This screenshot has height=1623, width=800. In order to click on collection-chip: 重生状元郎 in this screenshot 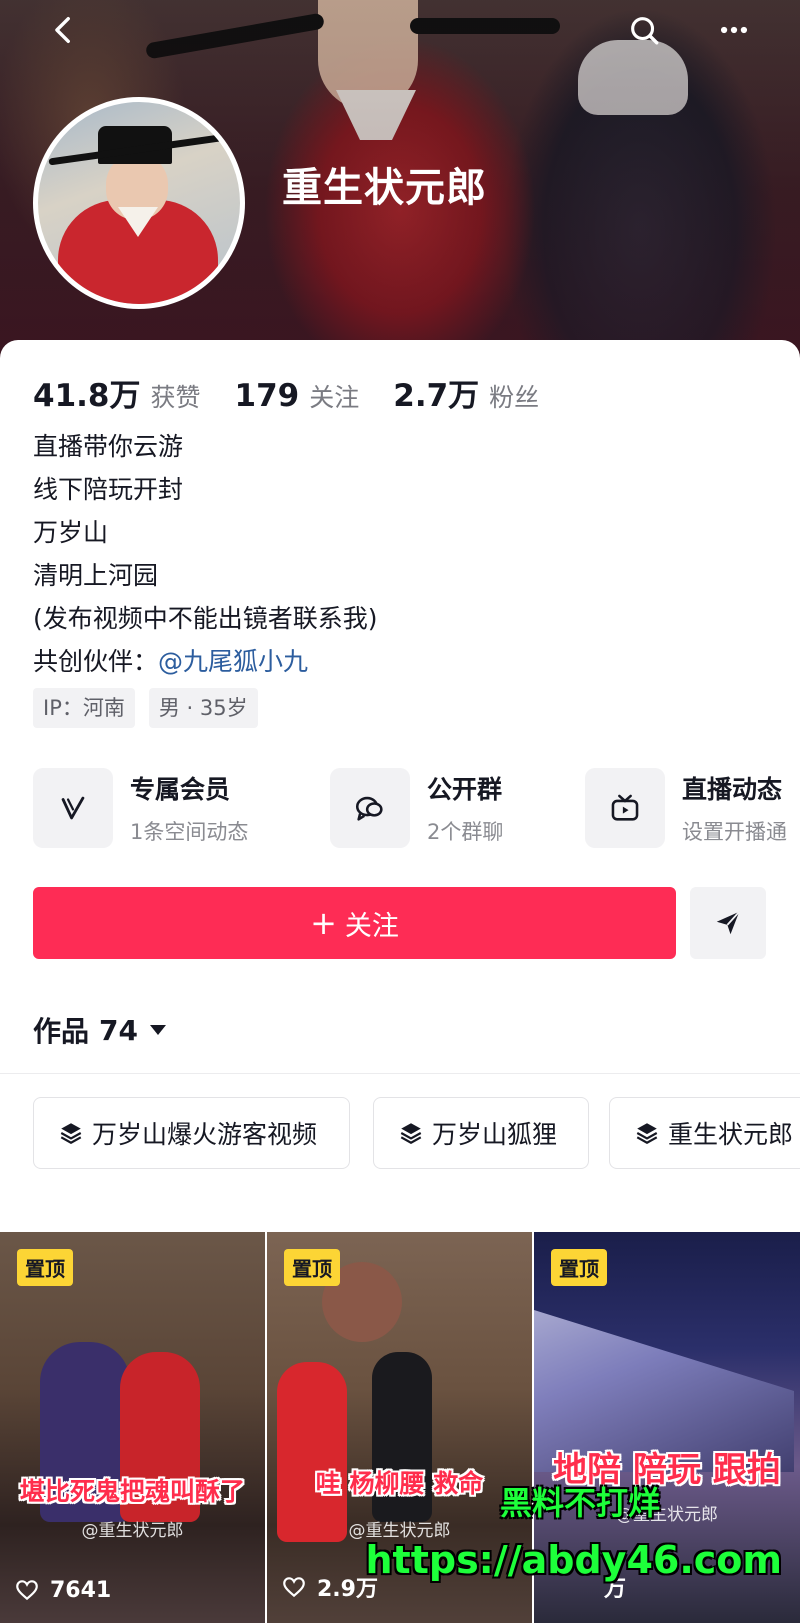, I will do `click(704, 1133)`.